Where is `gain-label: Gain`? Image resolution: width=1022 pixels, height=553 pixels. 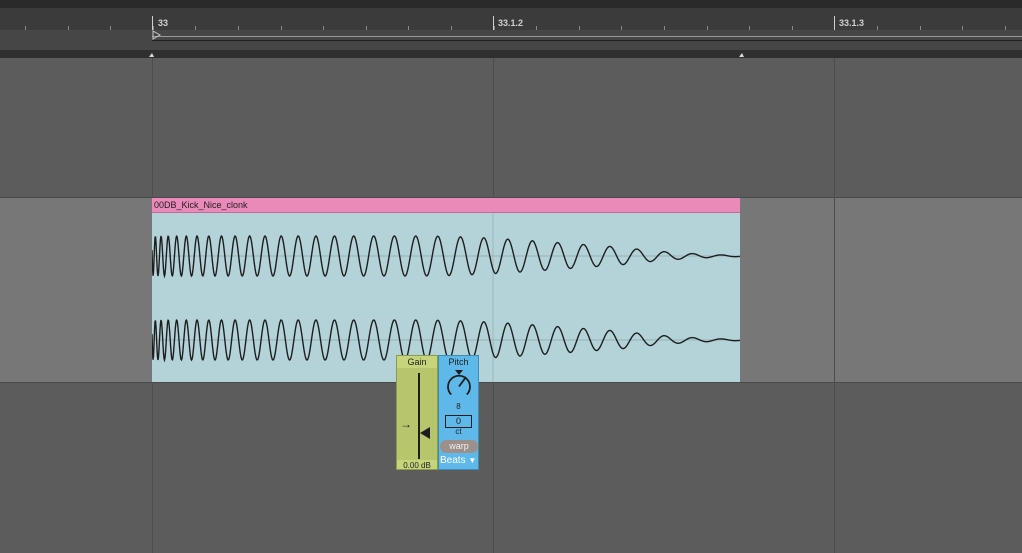 gain-label: Gain is located at coordinates (417, 362).